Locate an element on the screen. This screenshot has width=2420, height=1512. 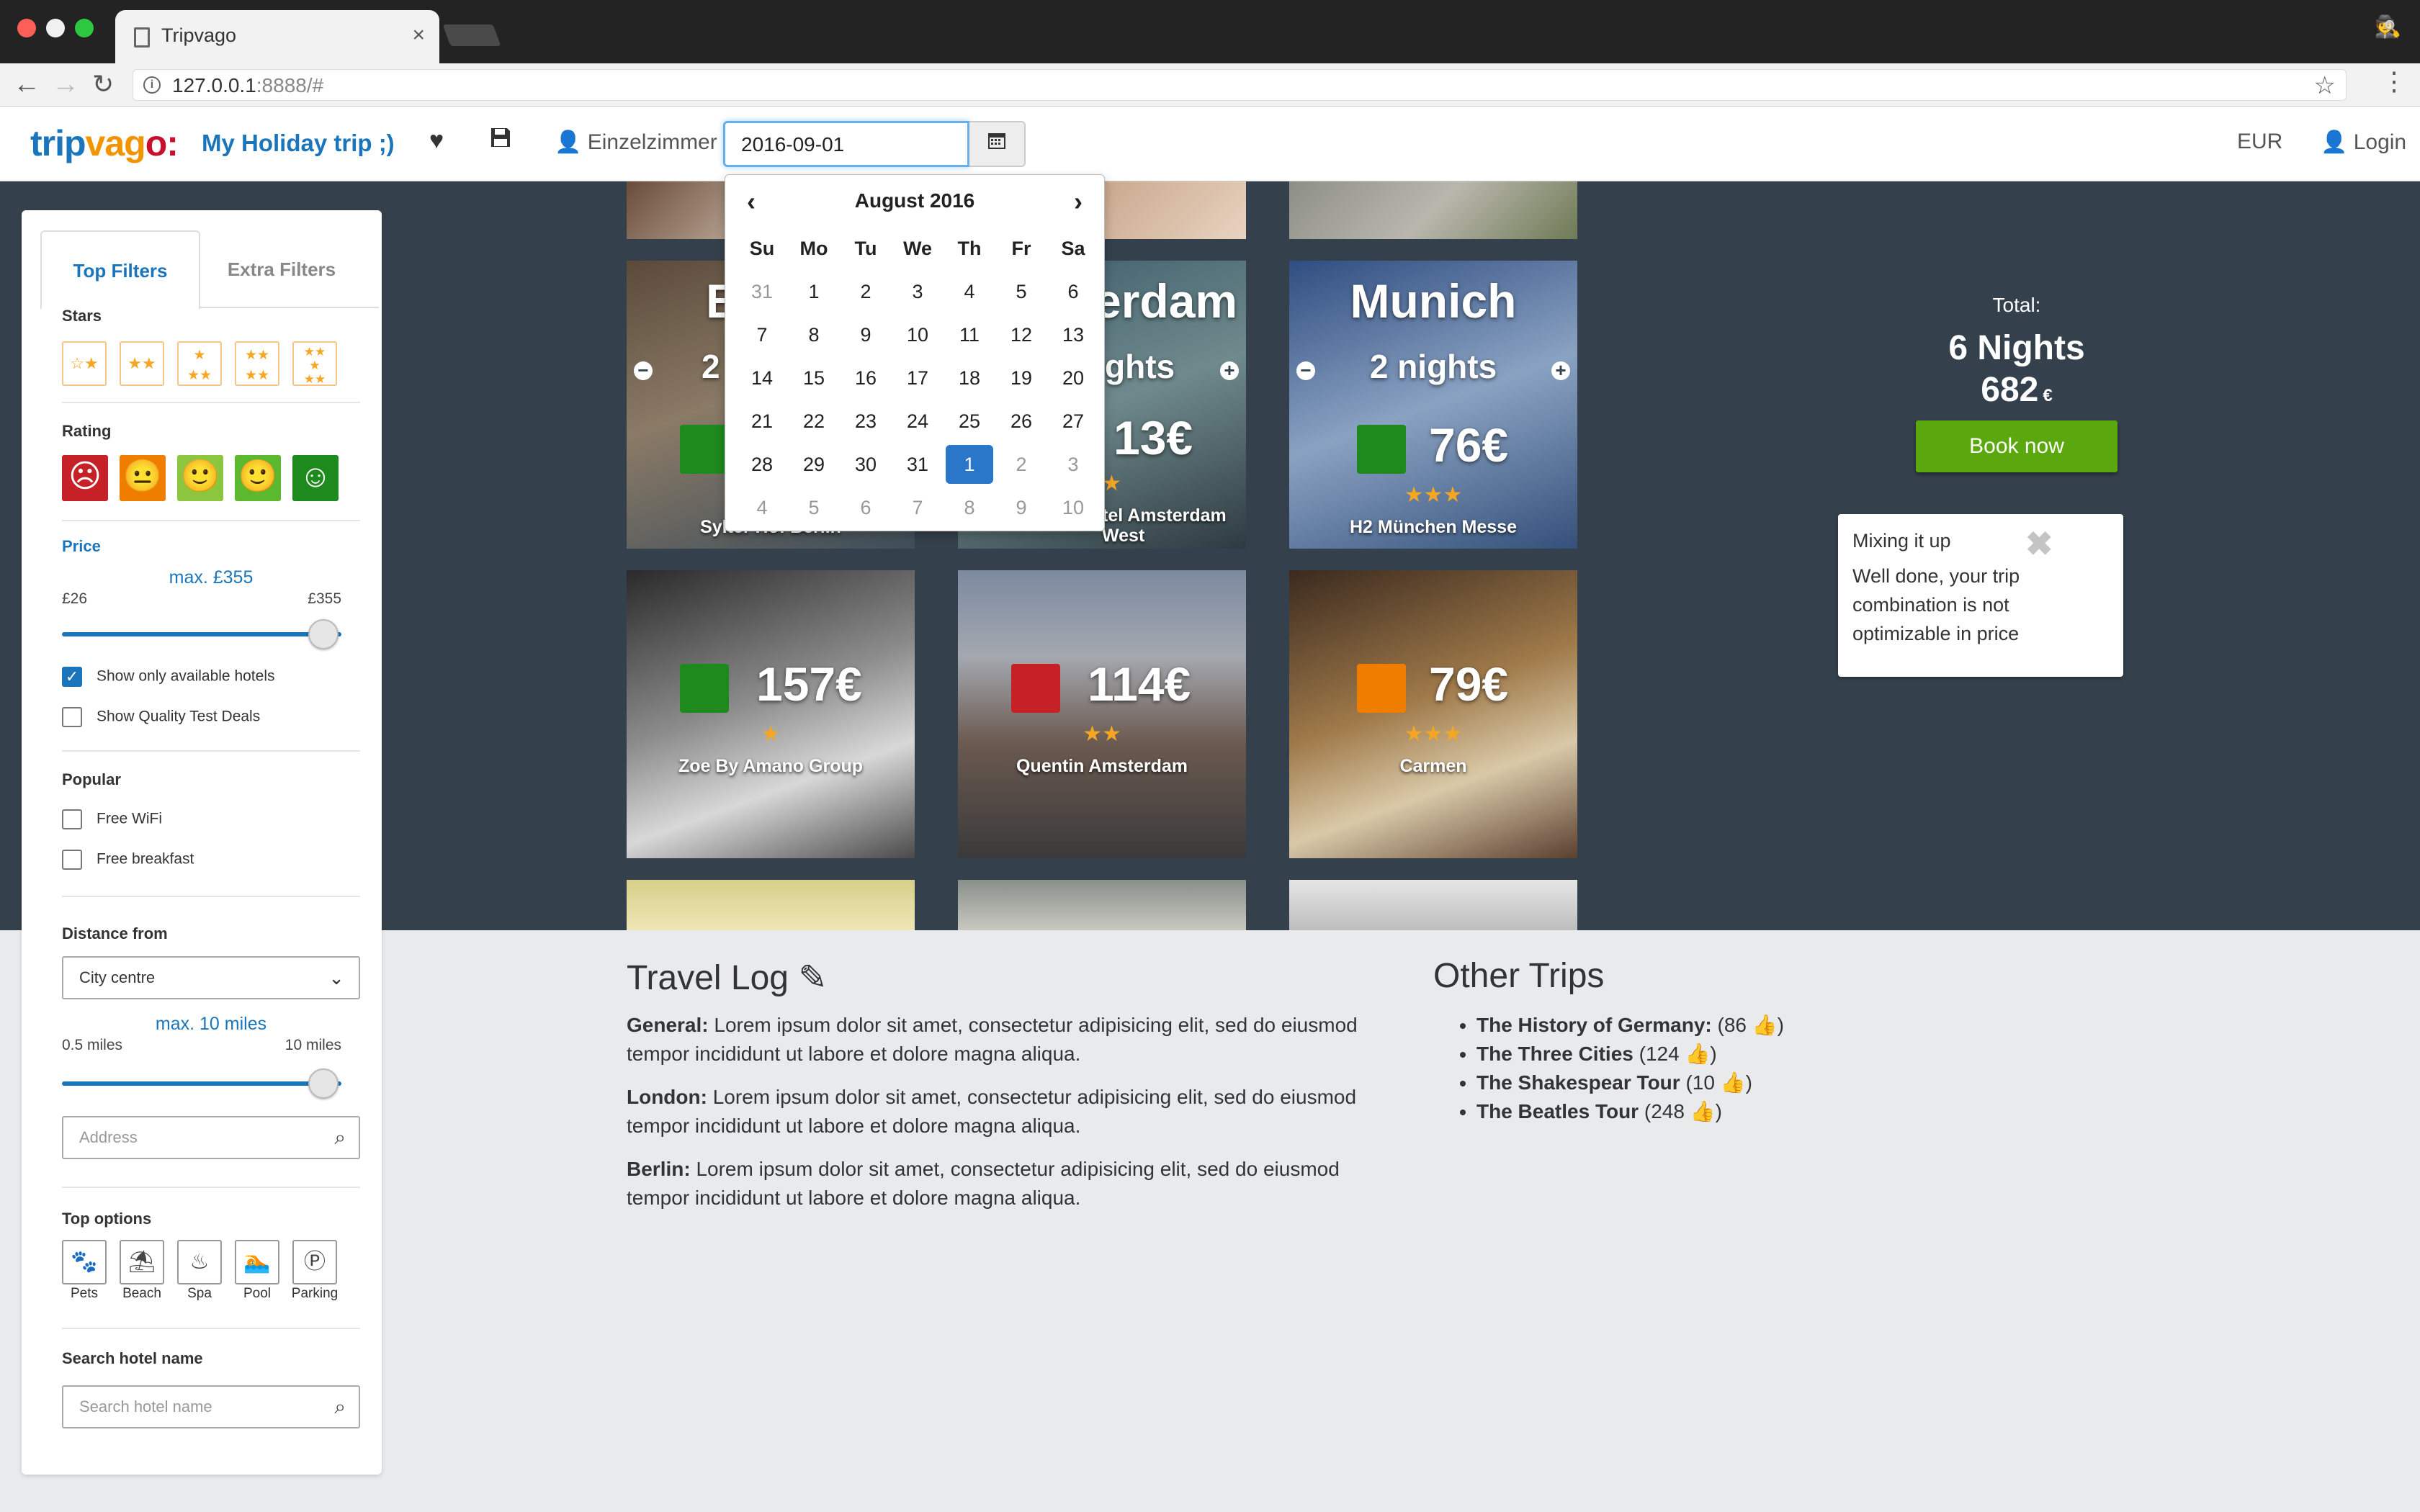
rating-excellent-face-icon: ☺ is located at coordinates (315, 478).